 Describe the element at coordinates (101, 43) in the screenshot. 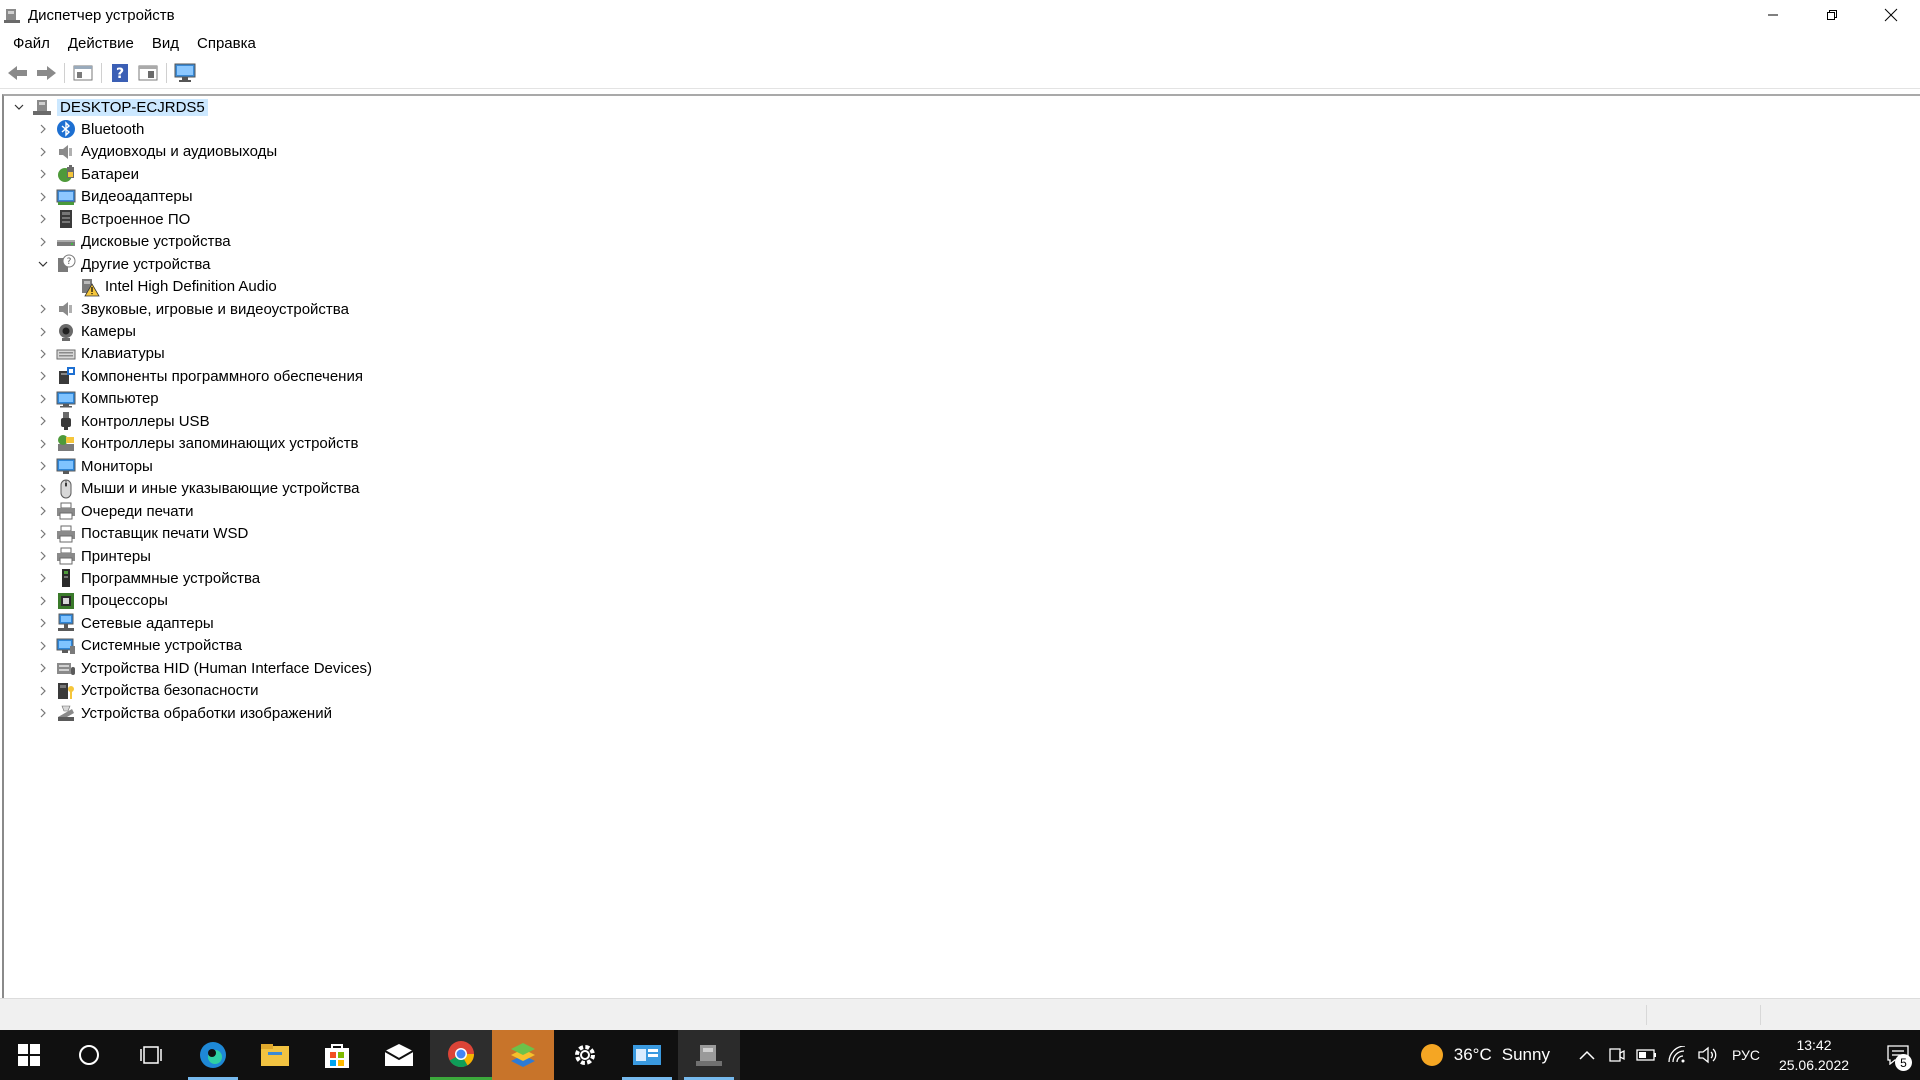

I see `menu-action: Действие` at that location.